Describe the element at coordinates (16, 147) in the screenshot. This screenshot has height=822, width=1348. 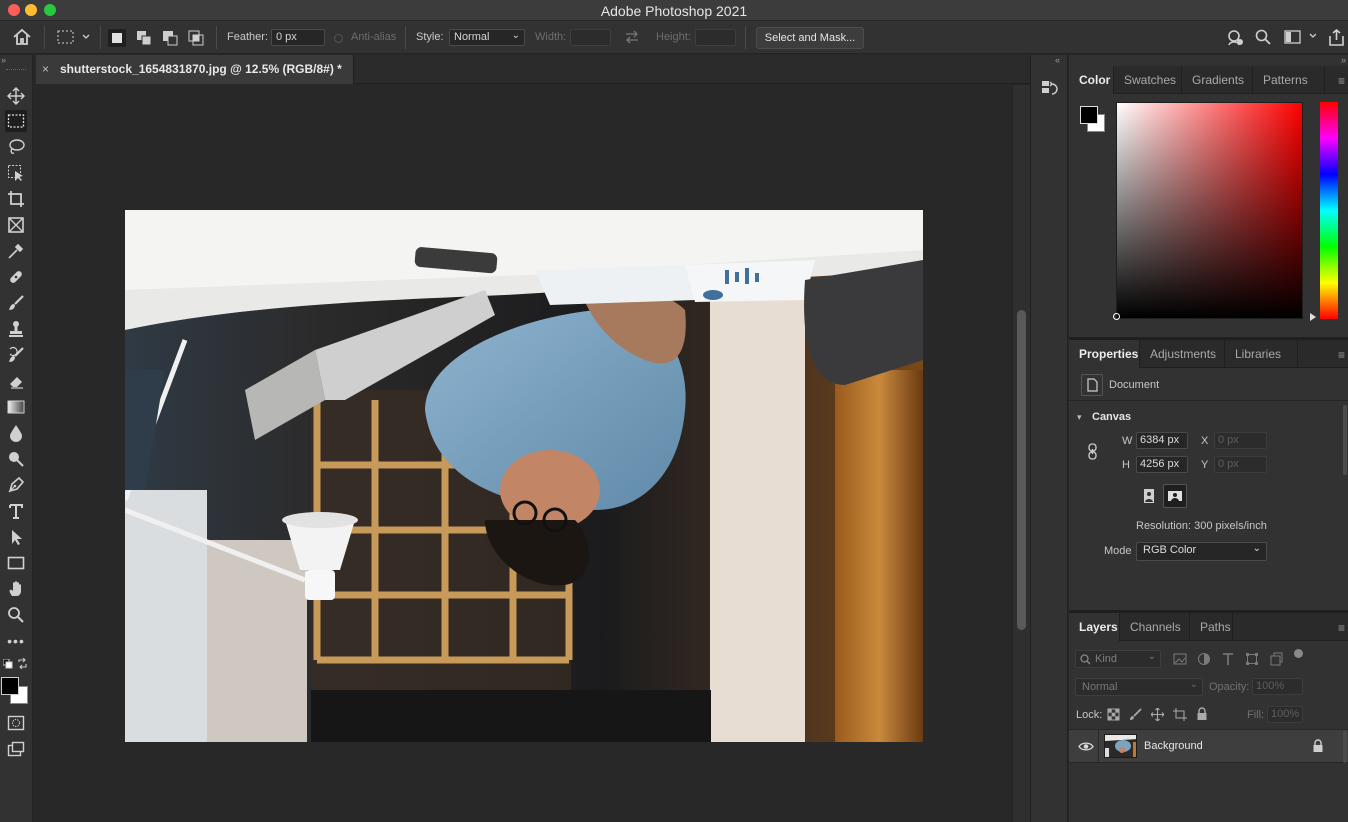
I see `lasso-tool-icon` at that location.